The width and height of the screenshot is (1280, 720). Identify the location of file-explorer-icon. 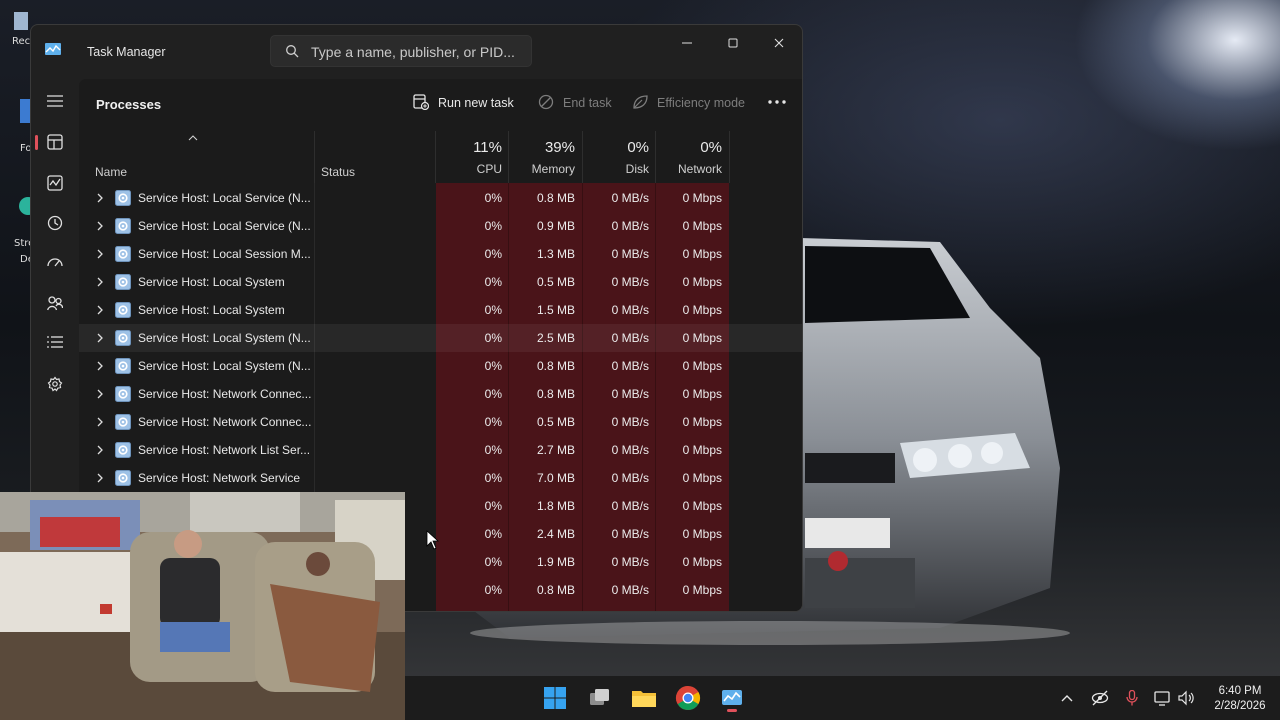
(644, 699).